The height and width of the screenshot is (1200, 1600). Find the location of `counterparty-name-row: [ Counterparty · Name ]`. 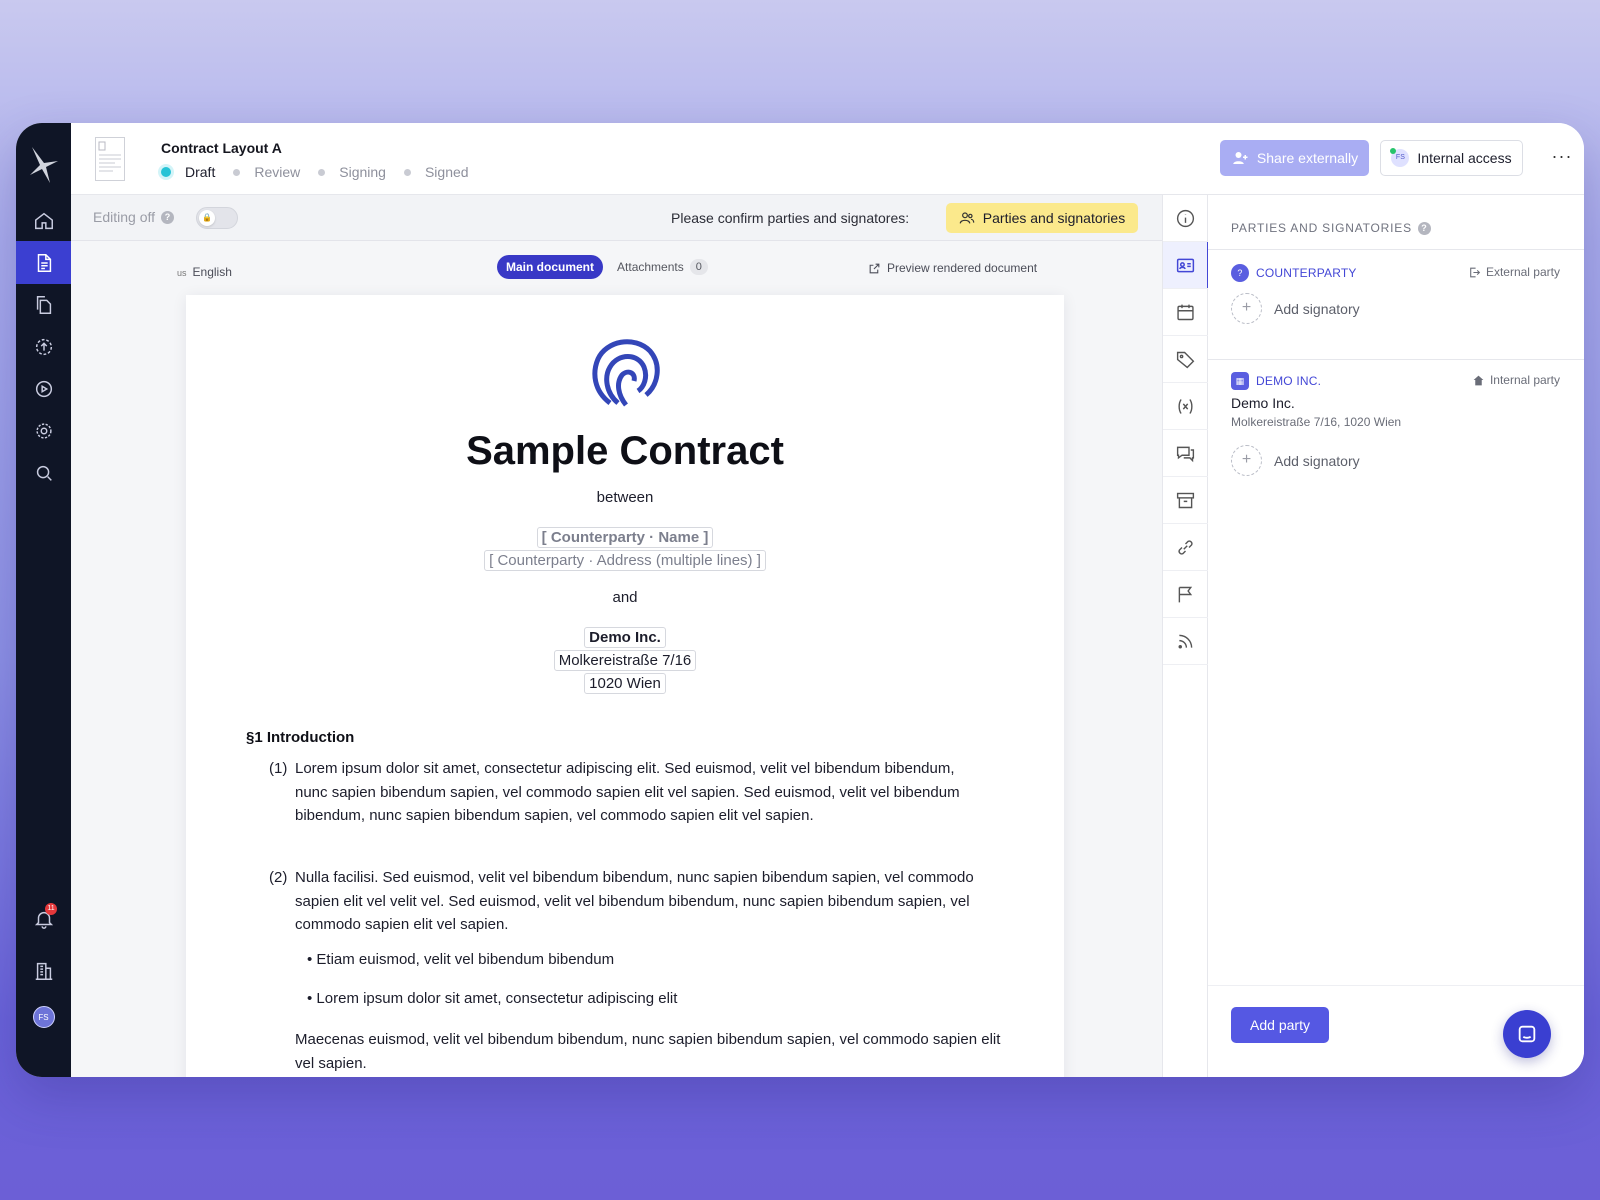

counterparty-name-row: [ Counterparty · Name ] is located at coordinates (625, 537).